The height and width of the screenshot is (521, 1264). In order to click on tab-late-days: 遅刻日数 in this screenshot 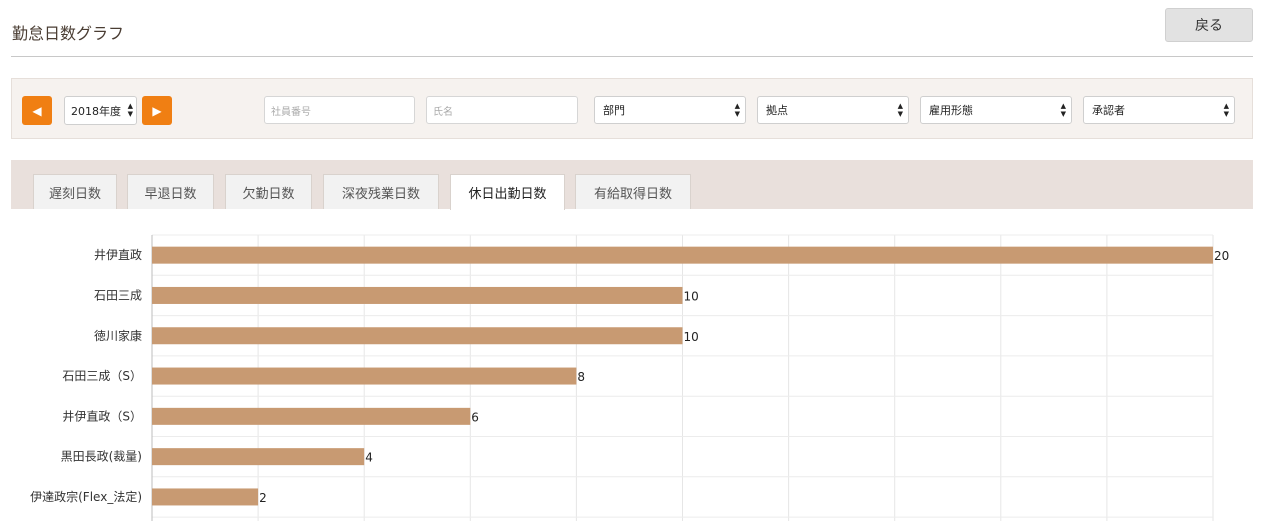, I will do `click(75, 191)`.